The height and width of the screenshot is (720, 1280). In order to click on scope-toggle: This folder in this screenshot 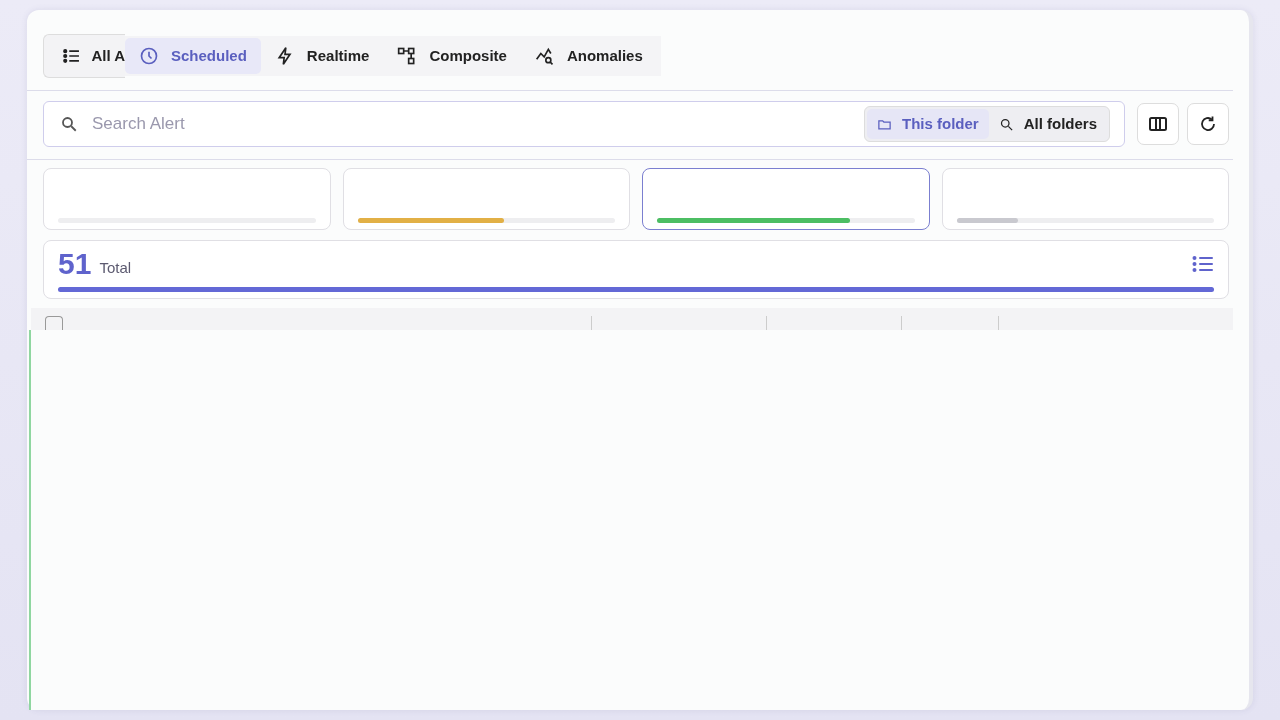, I will do `click(927, 124)`.